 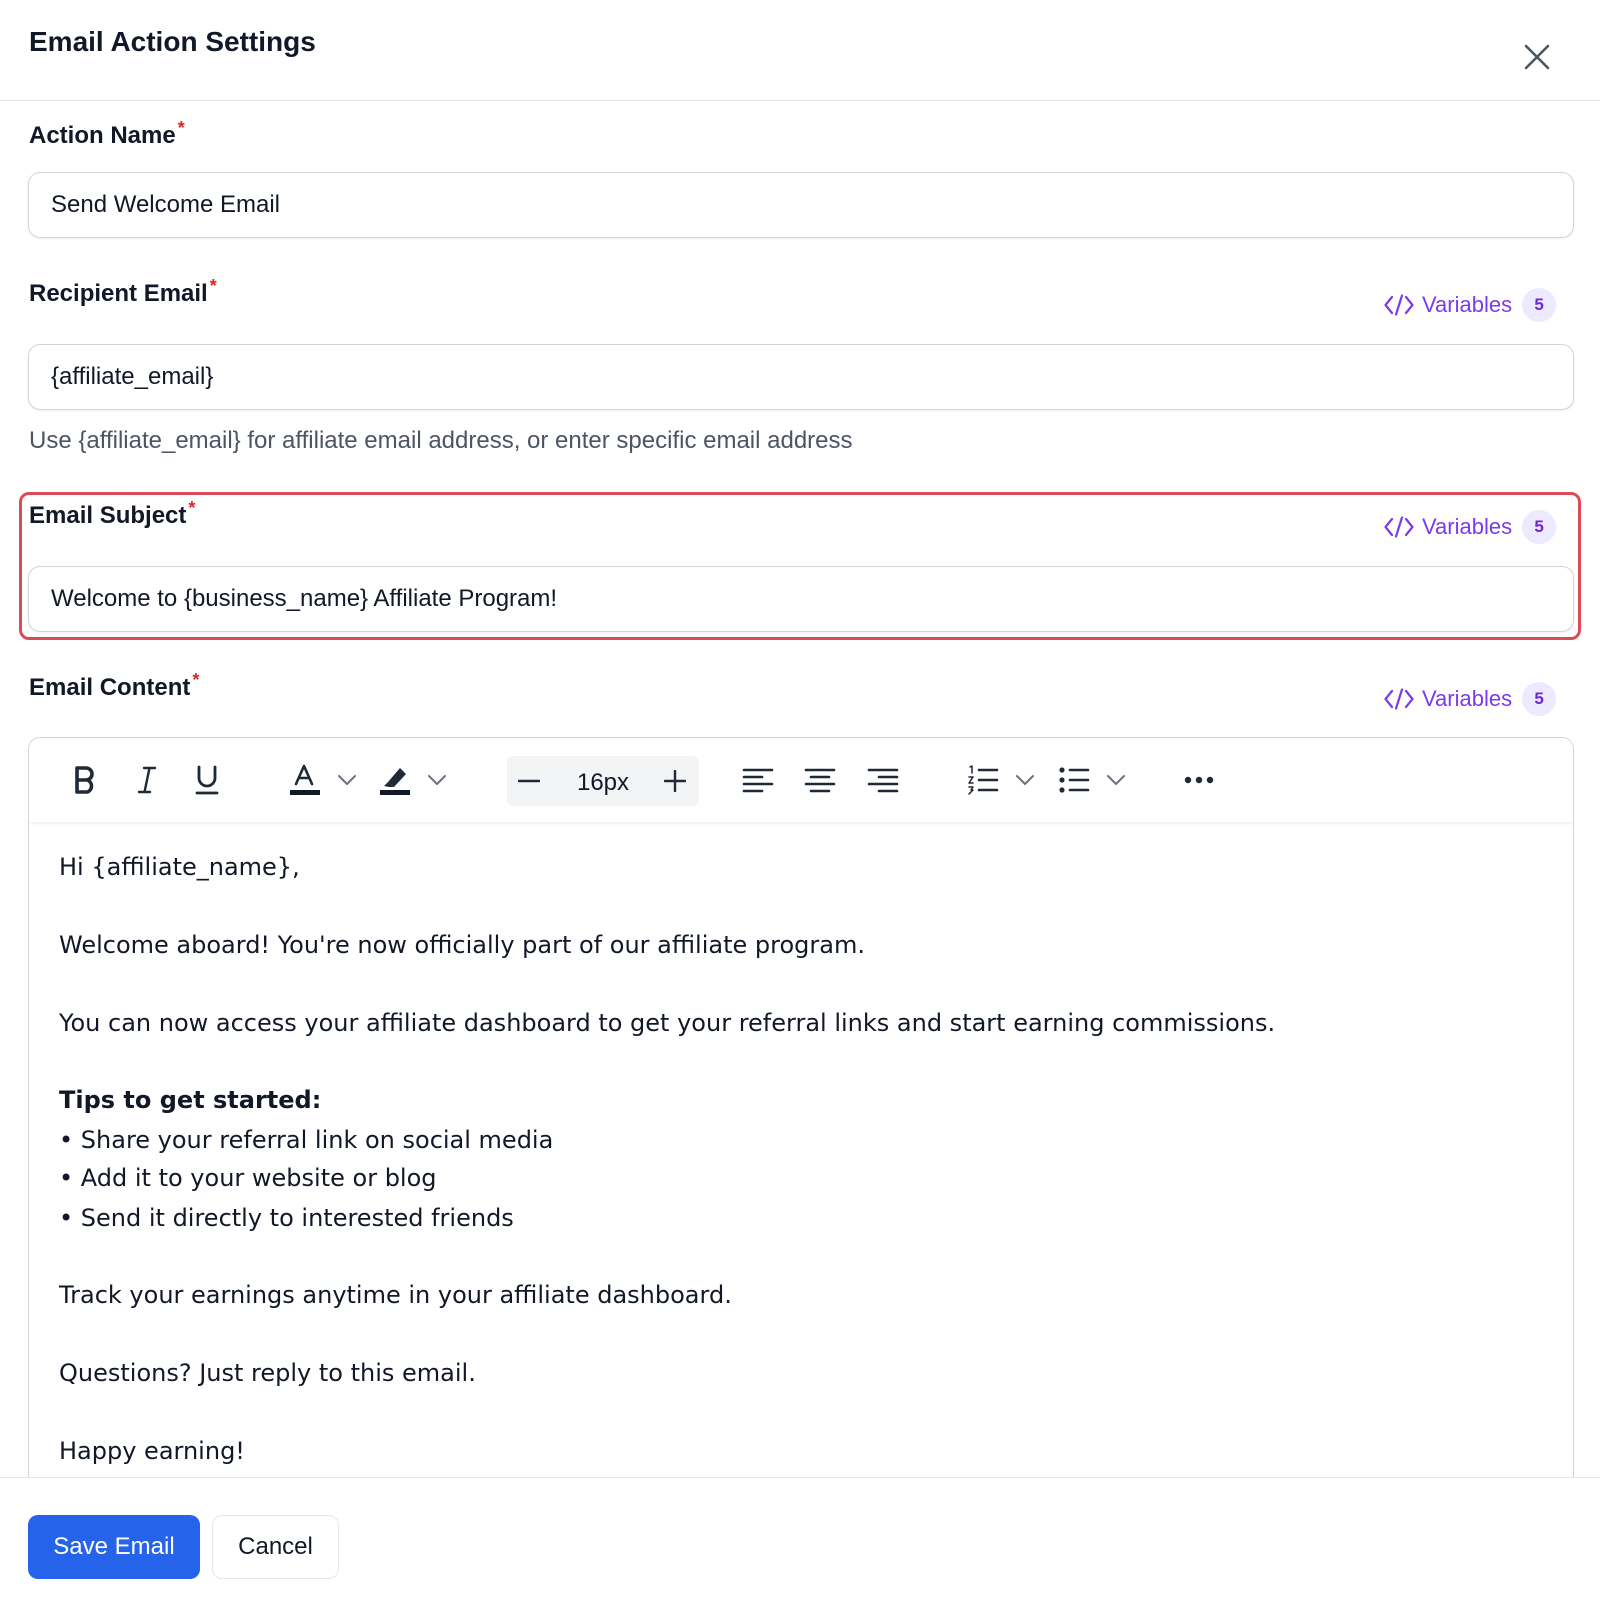 I want to click on cancel-button: Cancel, so click(x=275, y=1547).